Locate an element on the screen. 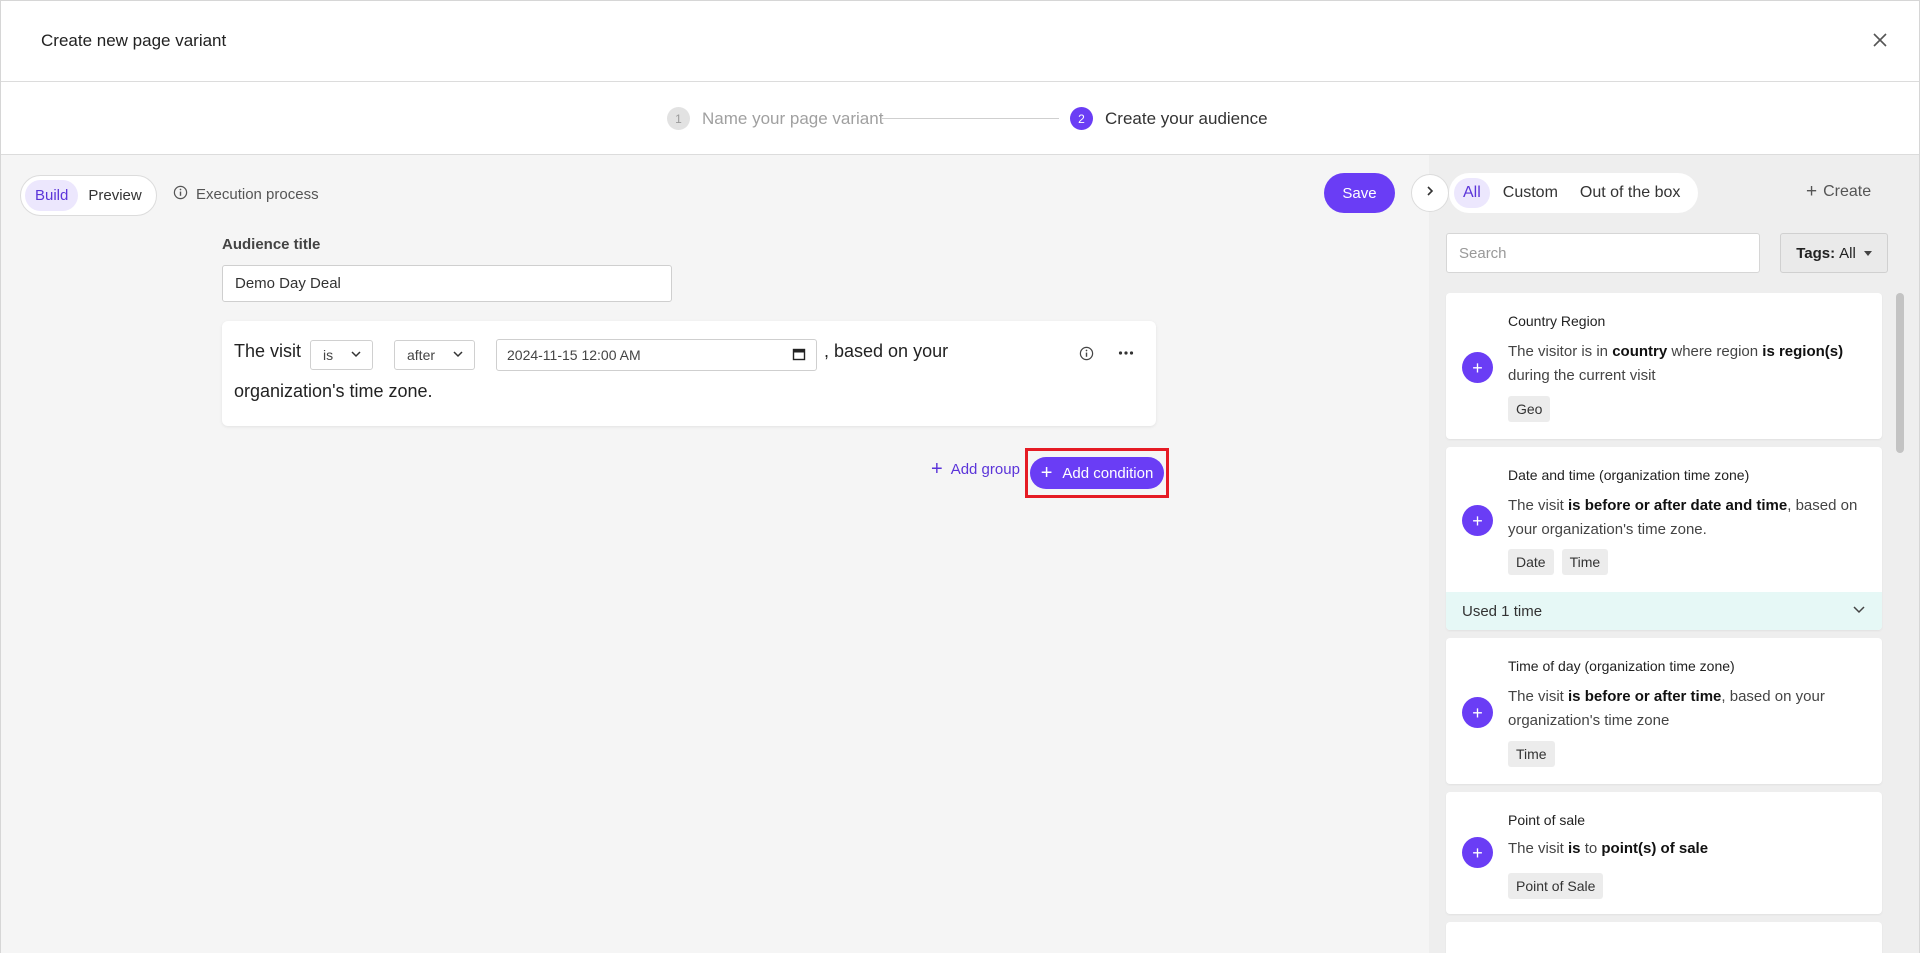  datetime-value: 2024-11-15 12:00 AM is located at coordinates (574, 355).